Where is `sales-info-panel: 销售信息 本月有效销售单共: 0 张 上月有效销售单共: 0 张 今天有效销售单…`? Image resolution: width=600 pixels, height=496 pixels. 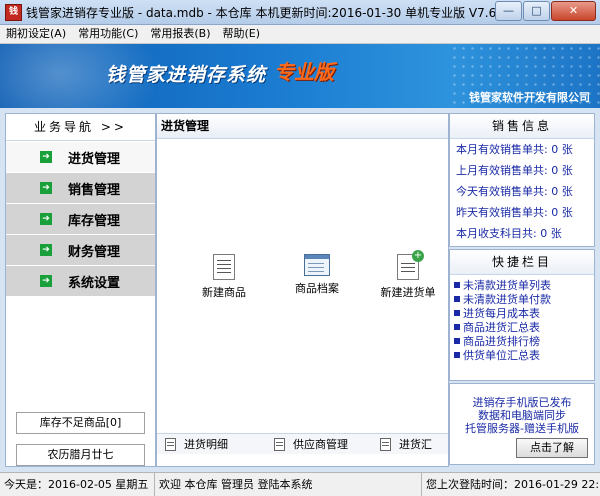
sales-info-panel: 销售信息 本月有效销售单共: 0 张 上月有效销售单共: 0 张 今天有效销售单… is located at coordinates (522, 180).